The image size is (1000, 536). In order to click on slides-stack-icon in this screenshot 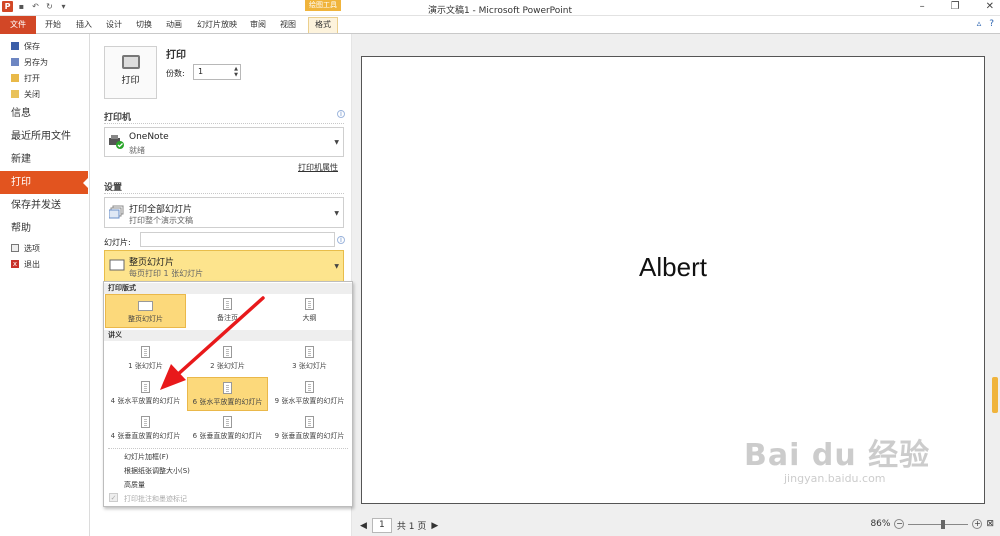, I will do `click(116, 212)`.